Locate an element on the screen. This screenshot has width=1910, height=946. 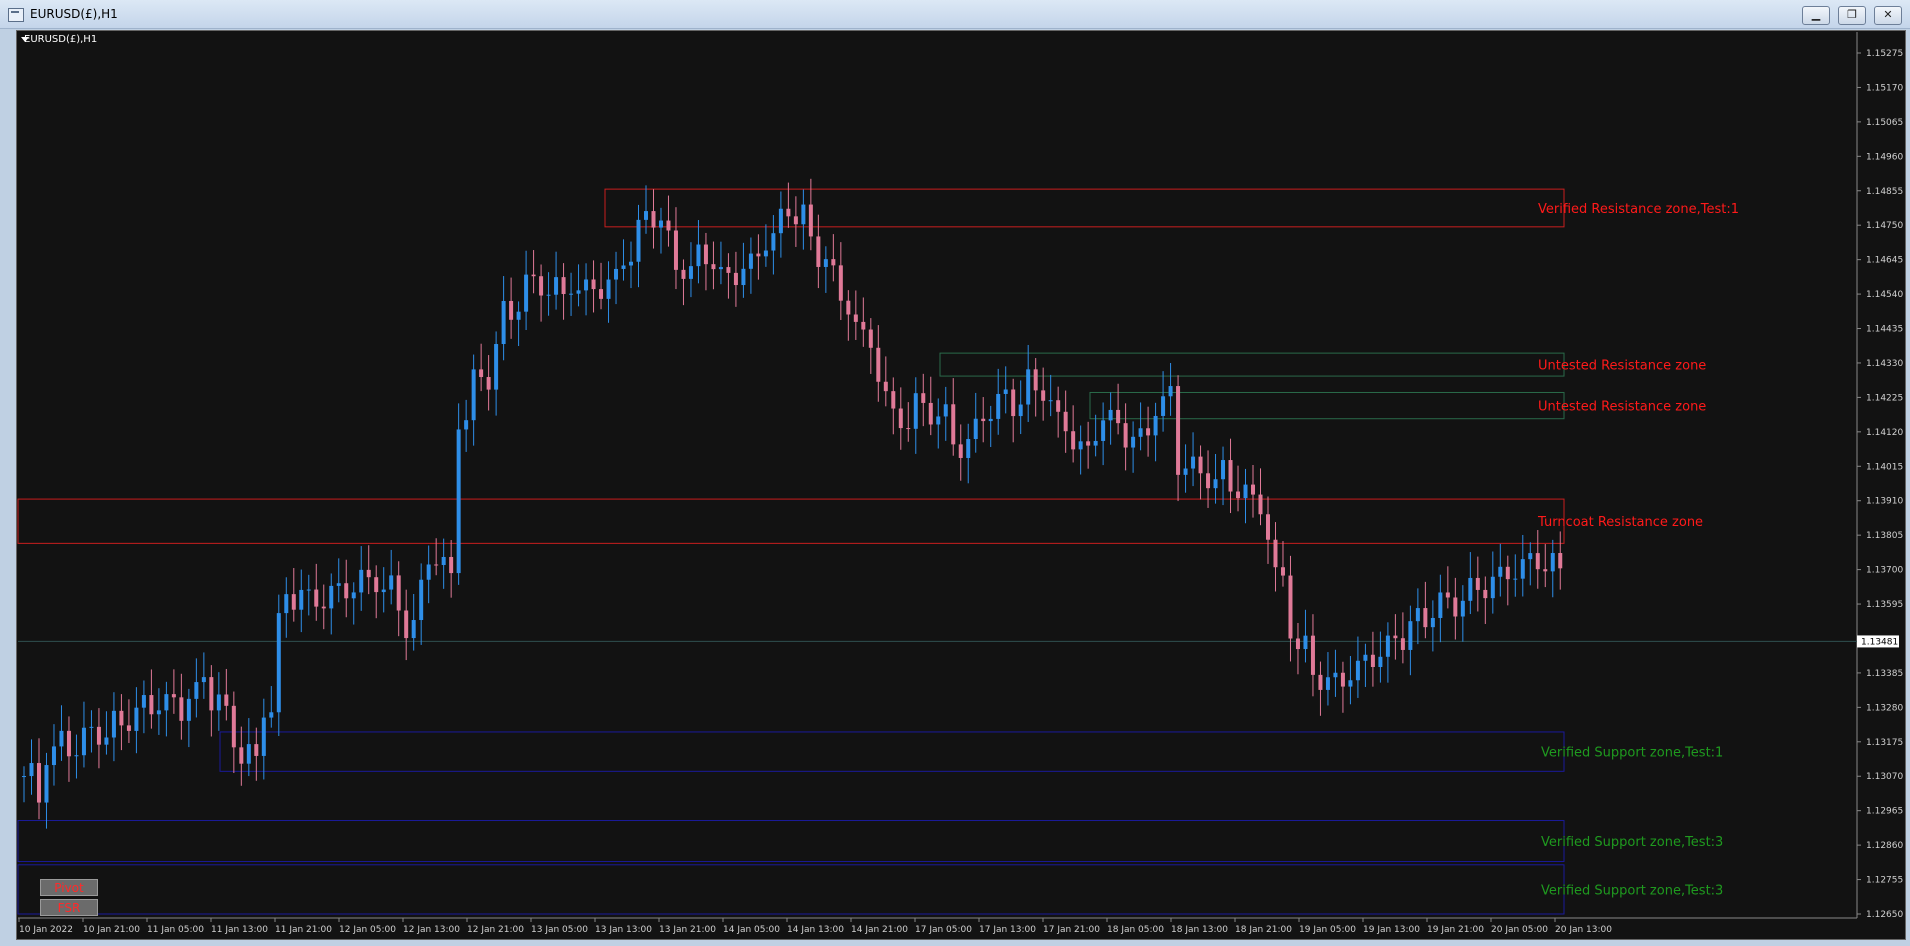
zone-label: Verified Support zone,Test:1 is located at coordinates (1632, 753).